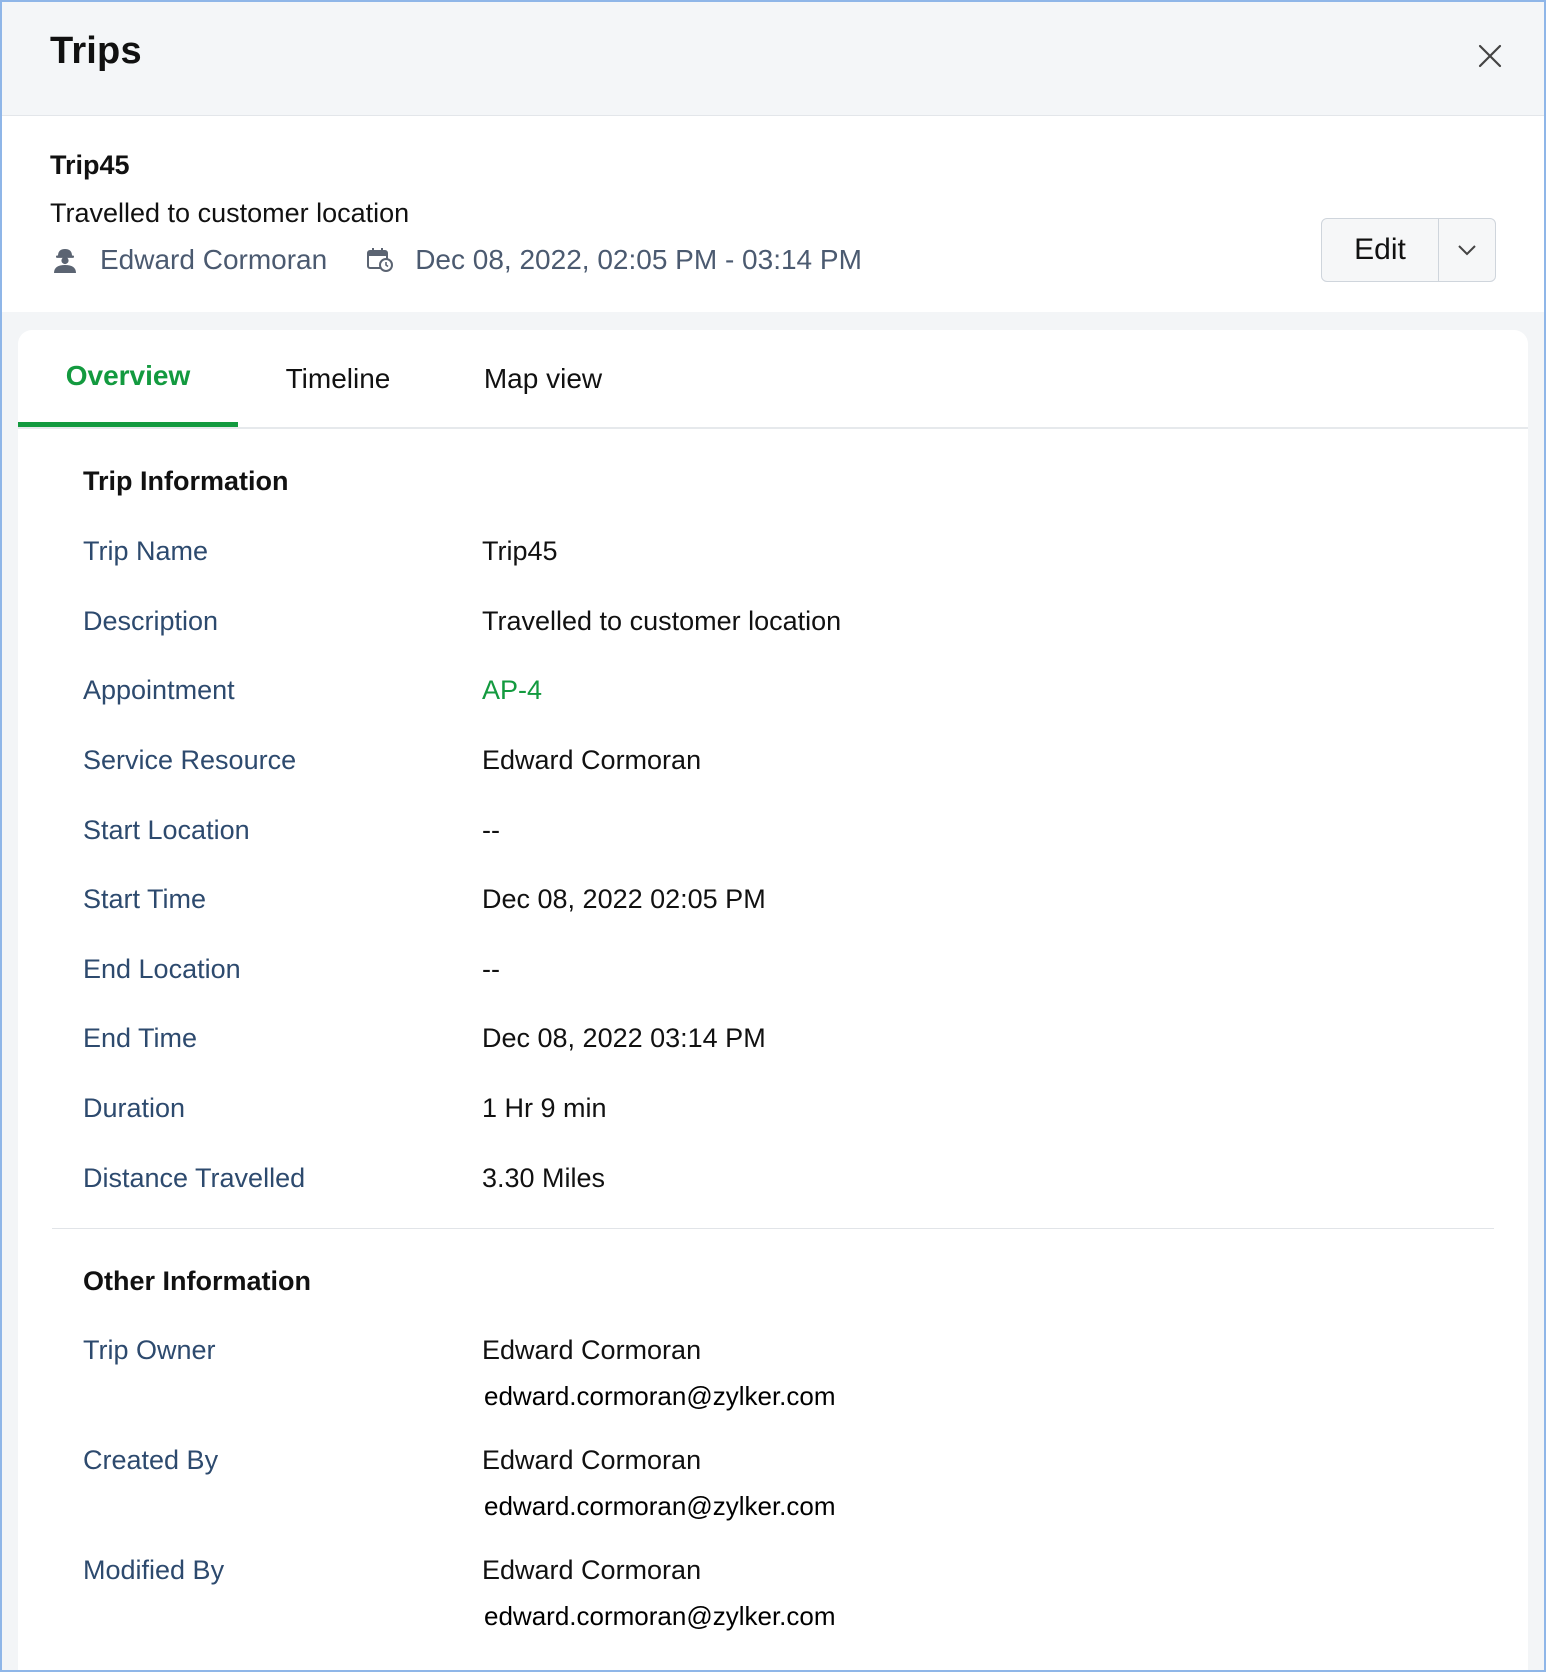 This screenshot has height=1672, width=1546. I want to click on field-label: Trip Name, so click(146, 551).